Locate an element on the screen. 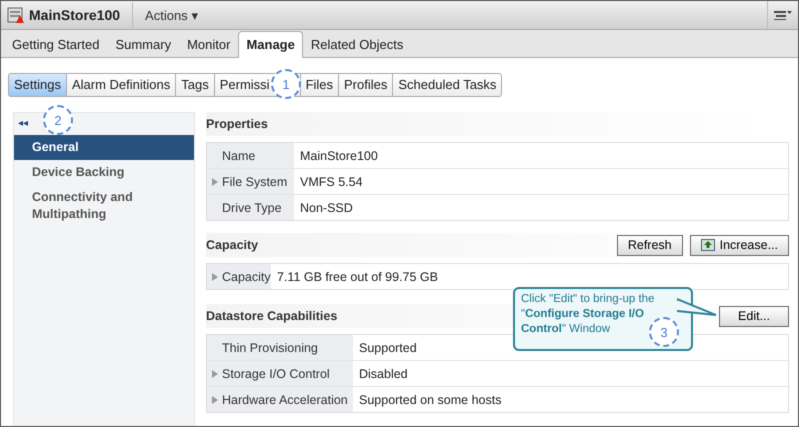  collapse-button: ◂◂ is located at coordinates (23, 124).